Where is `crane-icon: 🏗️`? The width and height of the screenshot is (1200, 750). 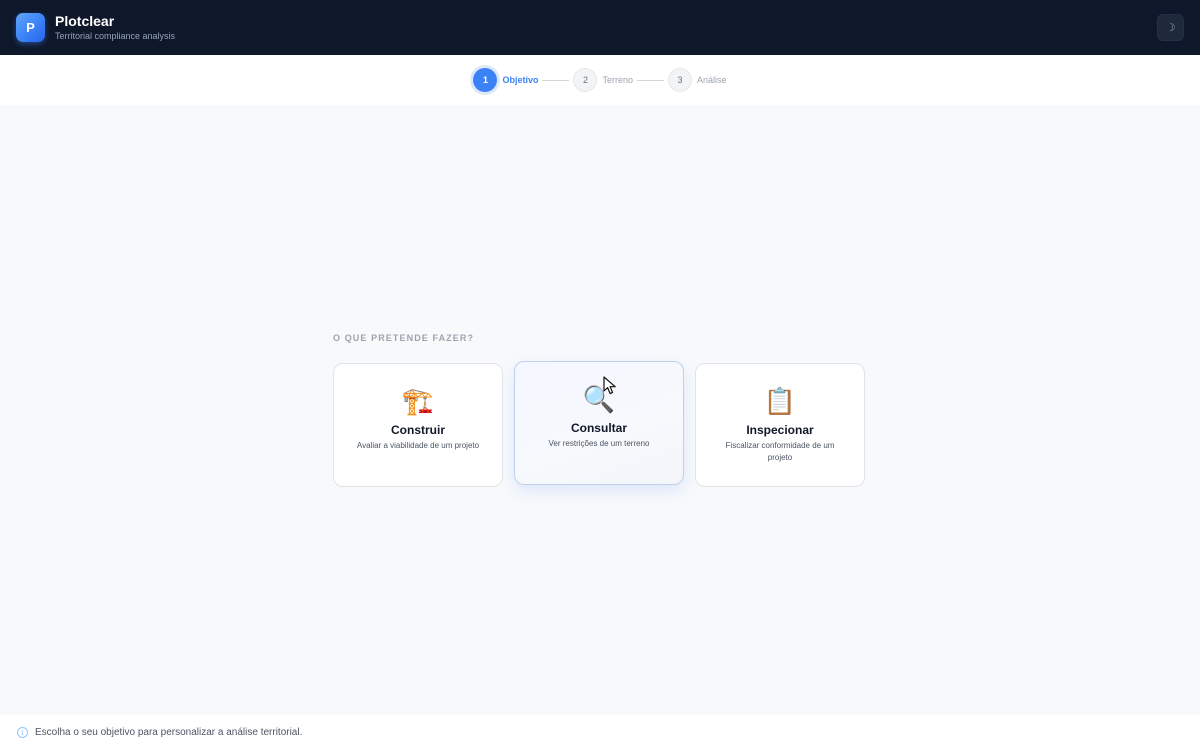 crane-icon: 🏗️ is located at coordinates (418, 402).